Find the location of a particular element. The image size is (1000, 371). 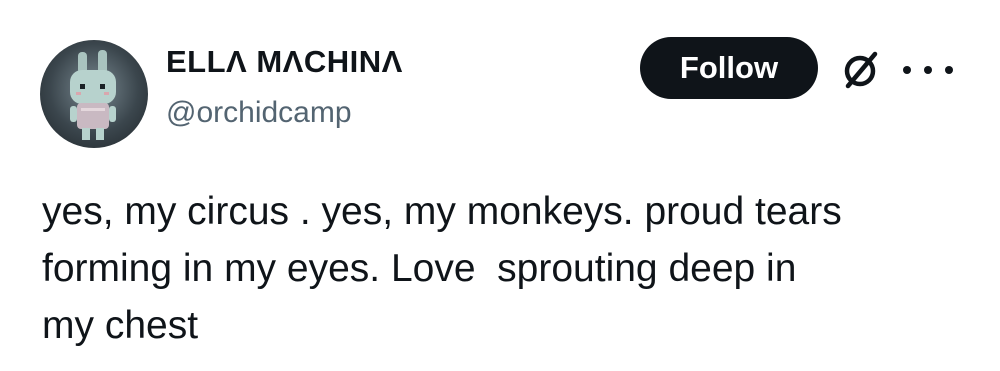

author-handle: @orchidcamp is located at coordinates (259, 113).